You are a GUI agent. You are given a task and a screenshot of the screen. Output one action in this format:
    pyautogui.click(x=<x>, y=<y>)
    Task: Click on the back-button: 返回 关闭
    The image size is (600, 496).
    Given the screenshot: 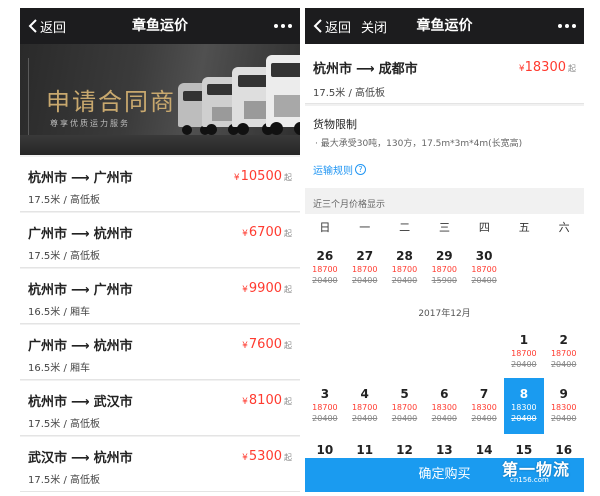 What is the action you would take?
    pyautogui.click(x=350, y=26)
    